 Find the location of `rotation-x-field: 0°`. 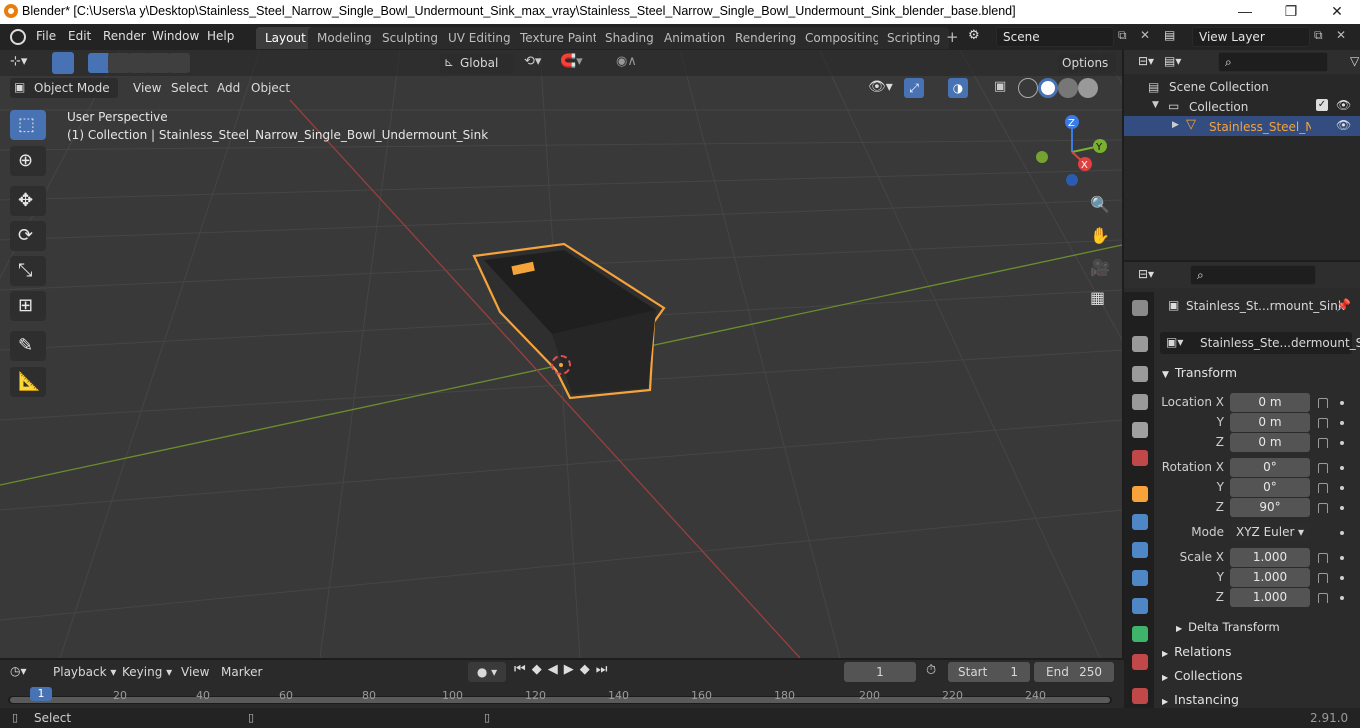

rotation-x-field: 0° is located at coordinates (1270, 467).